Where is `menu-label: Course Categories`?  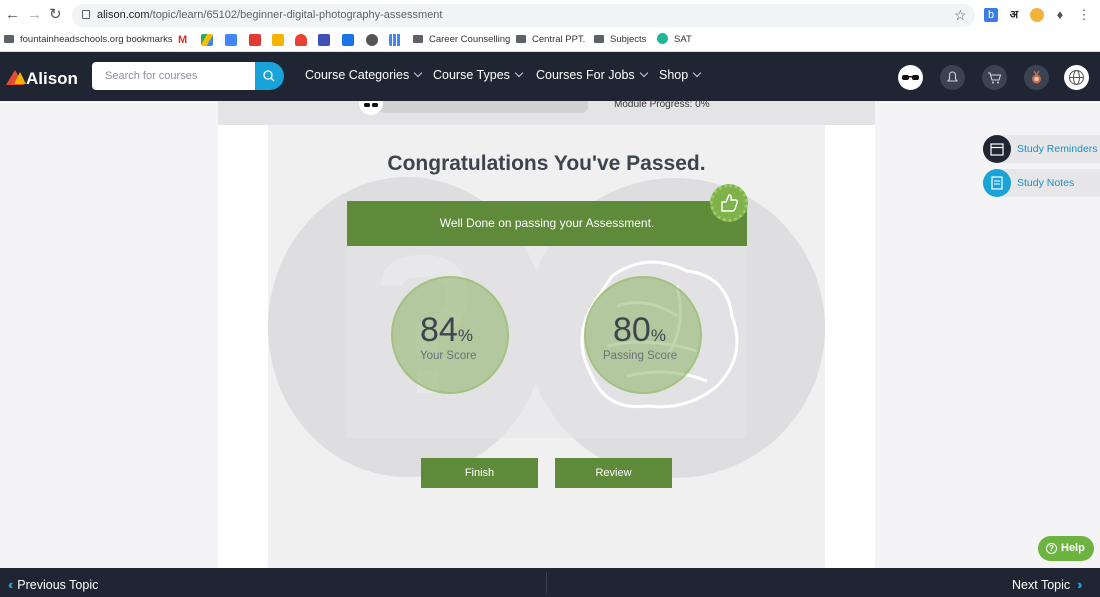 menu-label: Course Categories is located at coordinates (357, 75).